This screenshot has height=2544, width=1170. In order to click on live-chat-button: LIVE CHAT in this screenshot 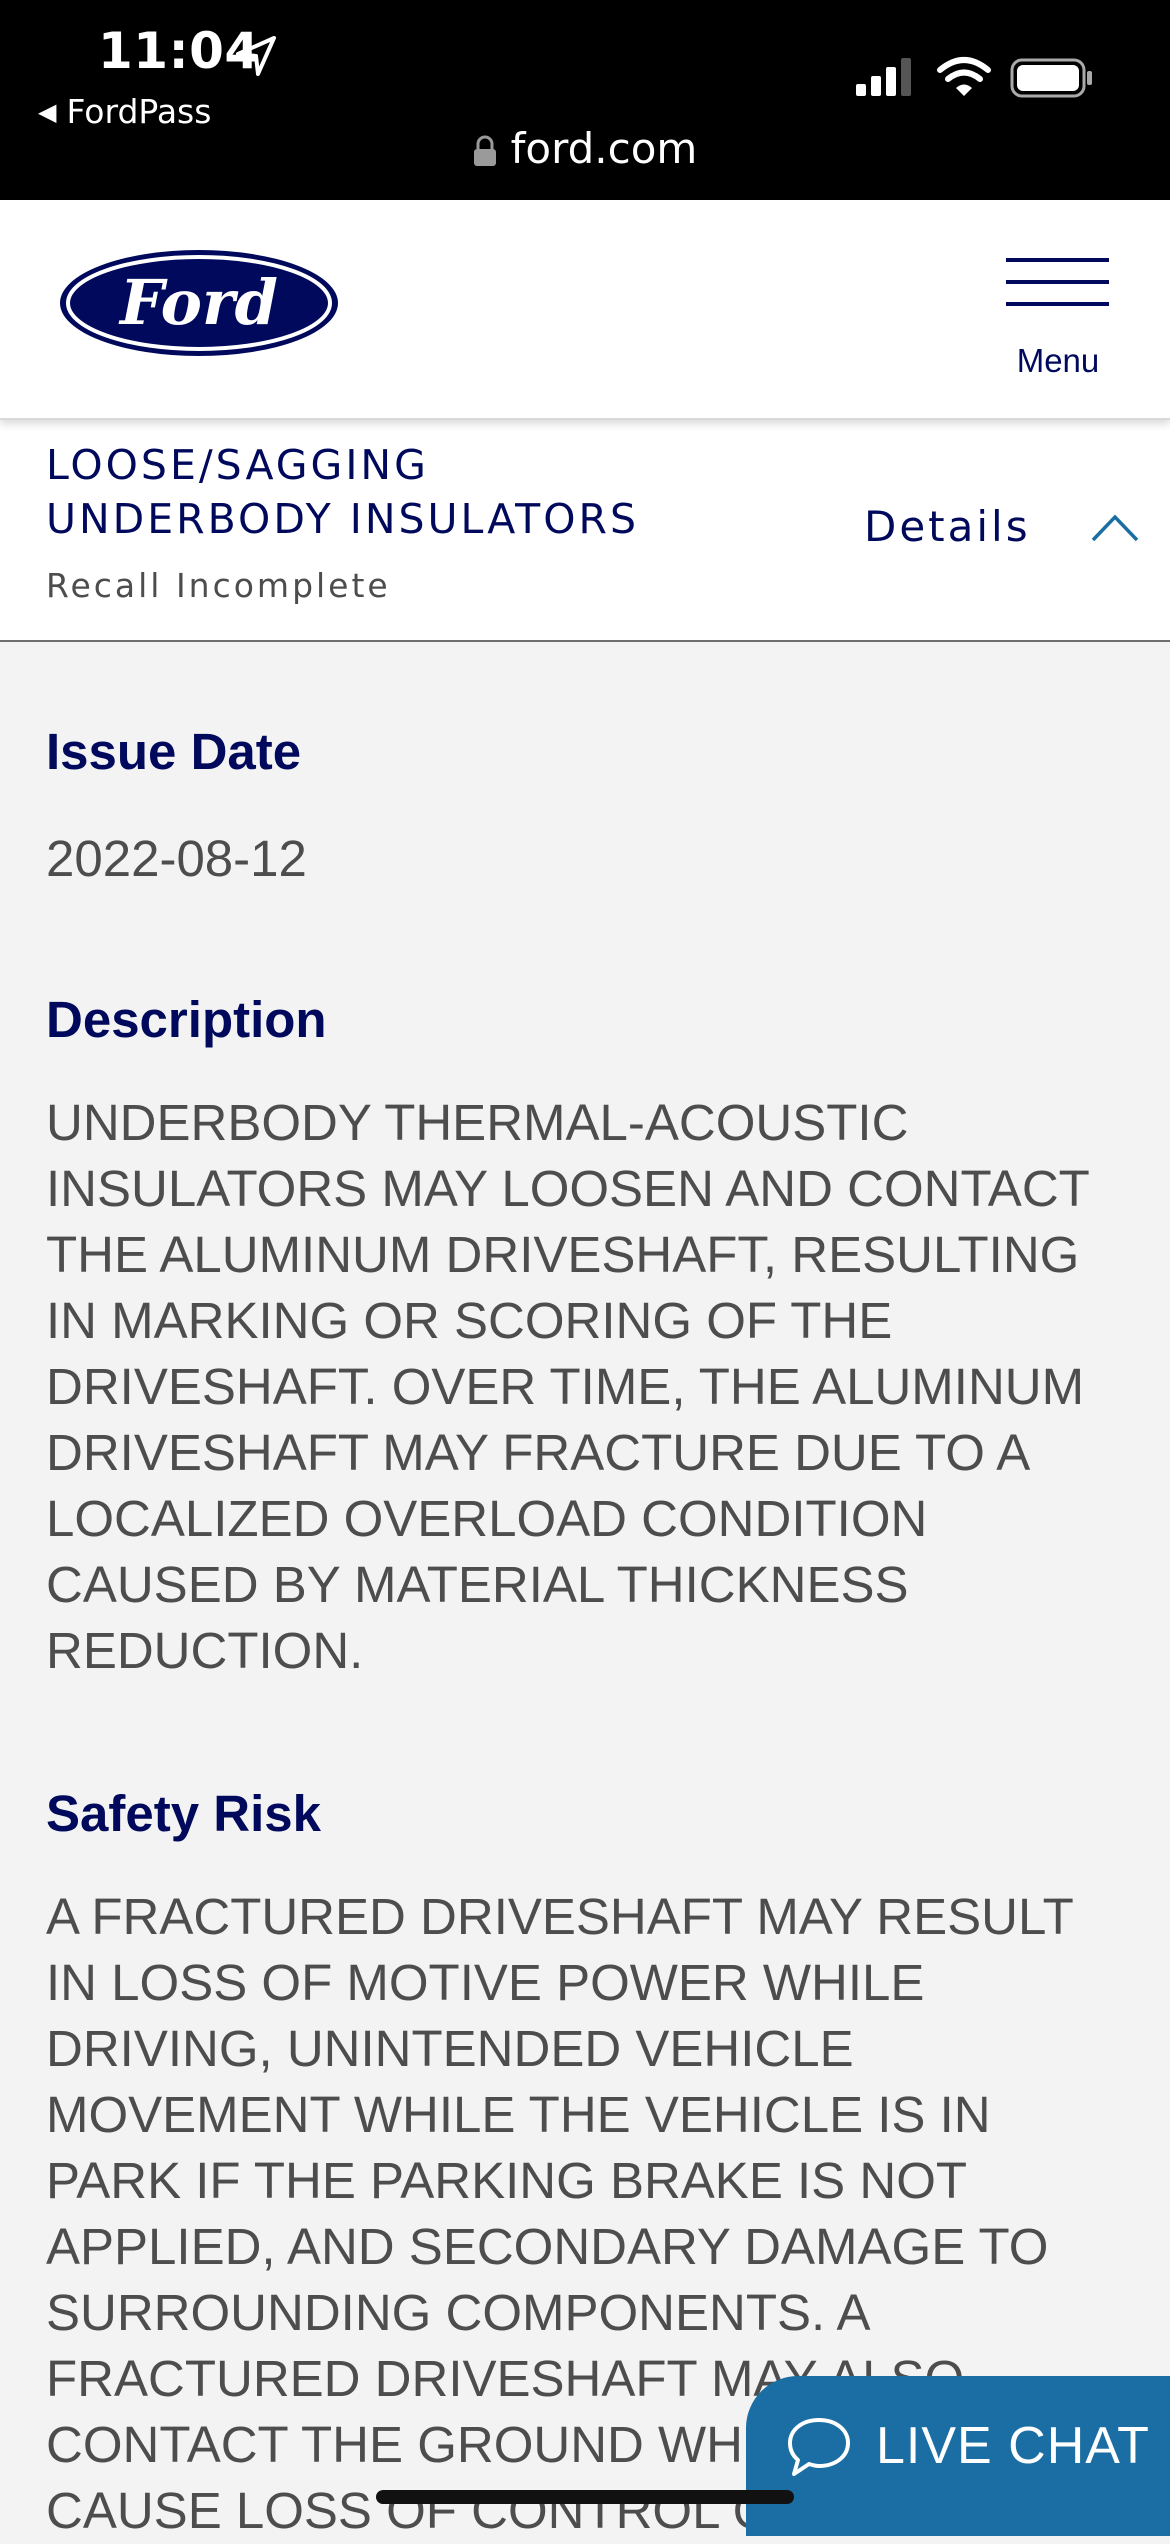, I will do `click(958, 2456)`.